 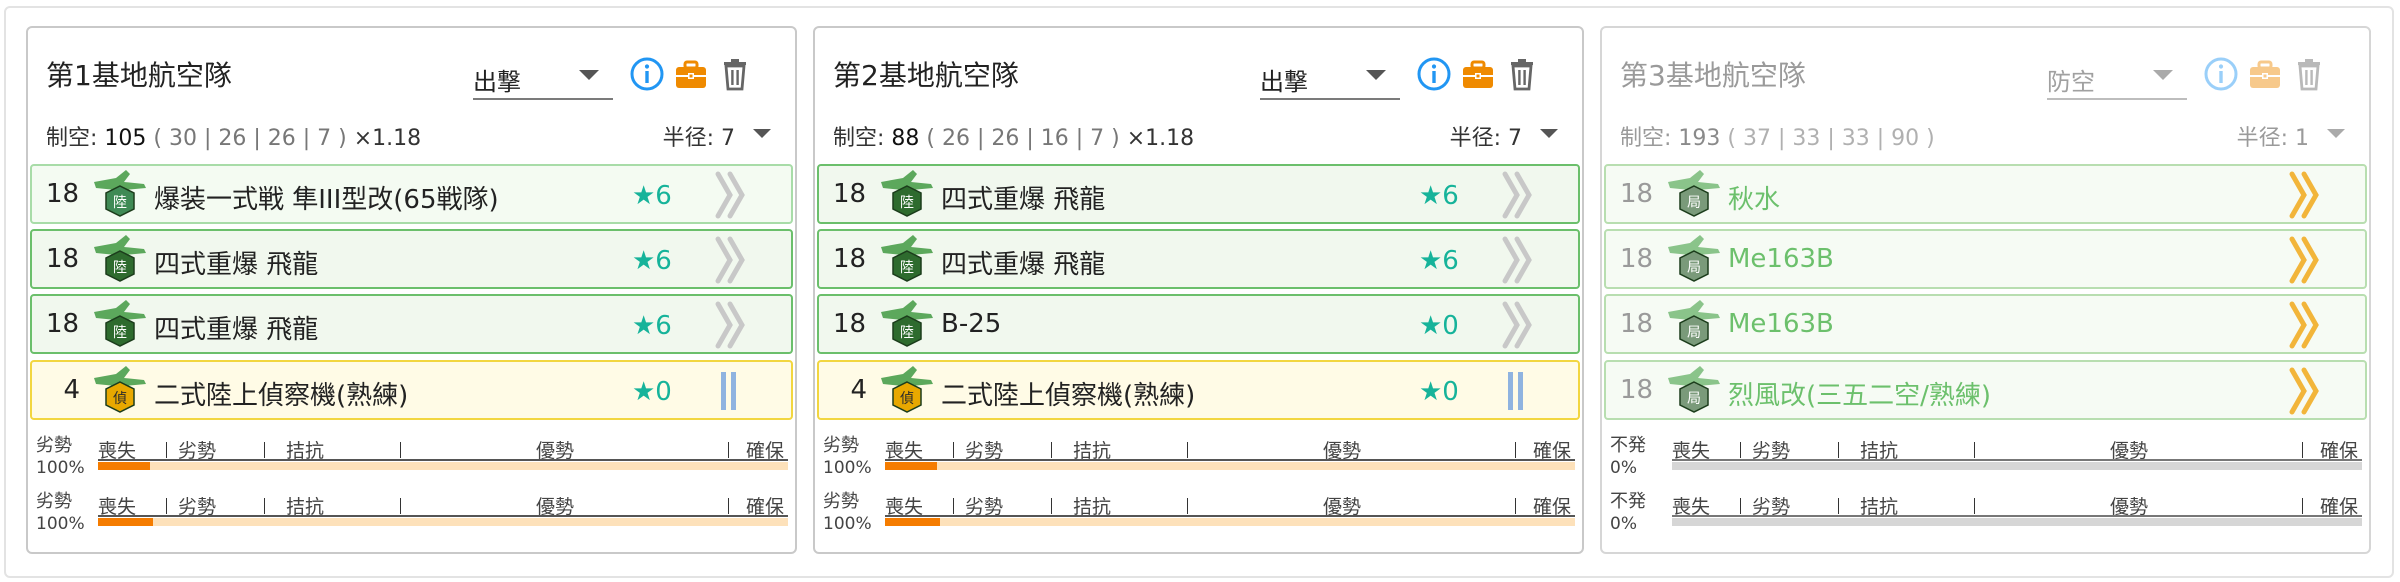 What do you see at coordinates (1637, 390) in the screenshot?
I see `slot-count: 18` at bounding box center [1637, 390].